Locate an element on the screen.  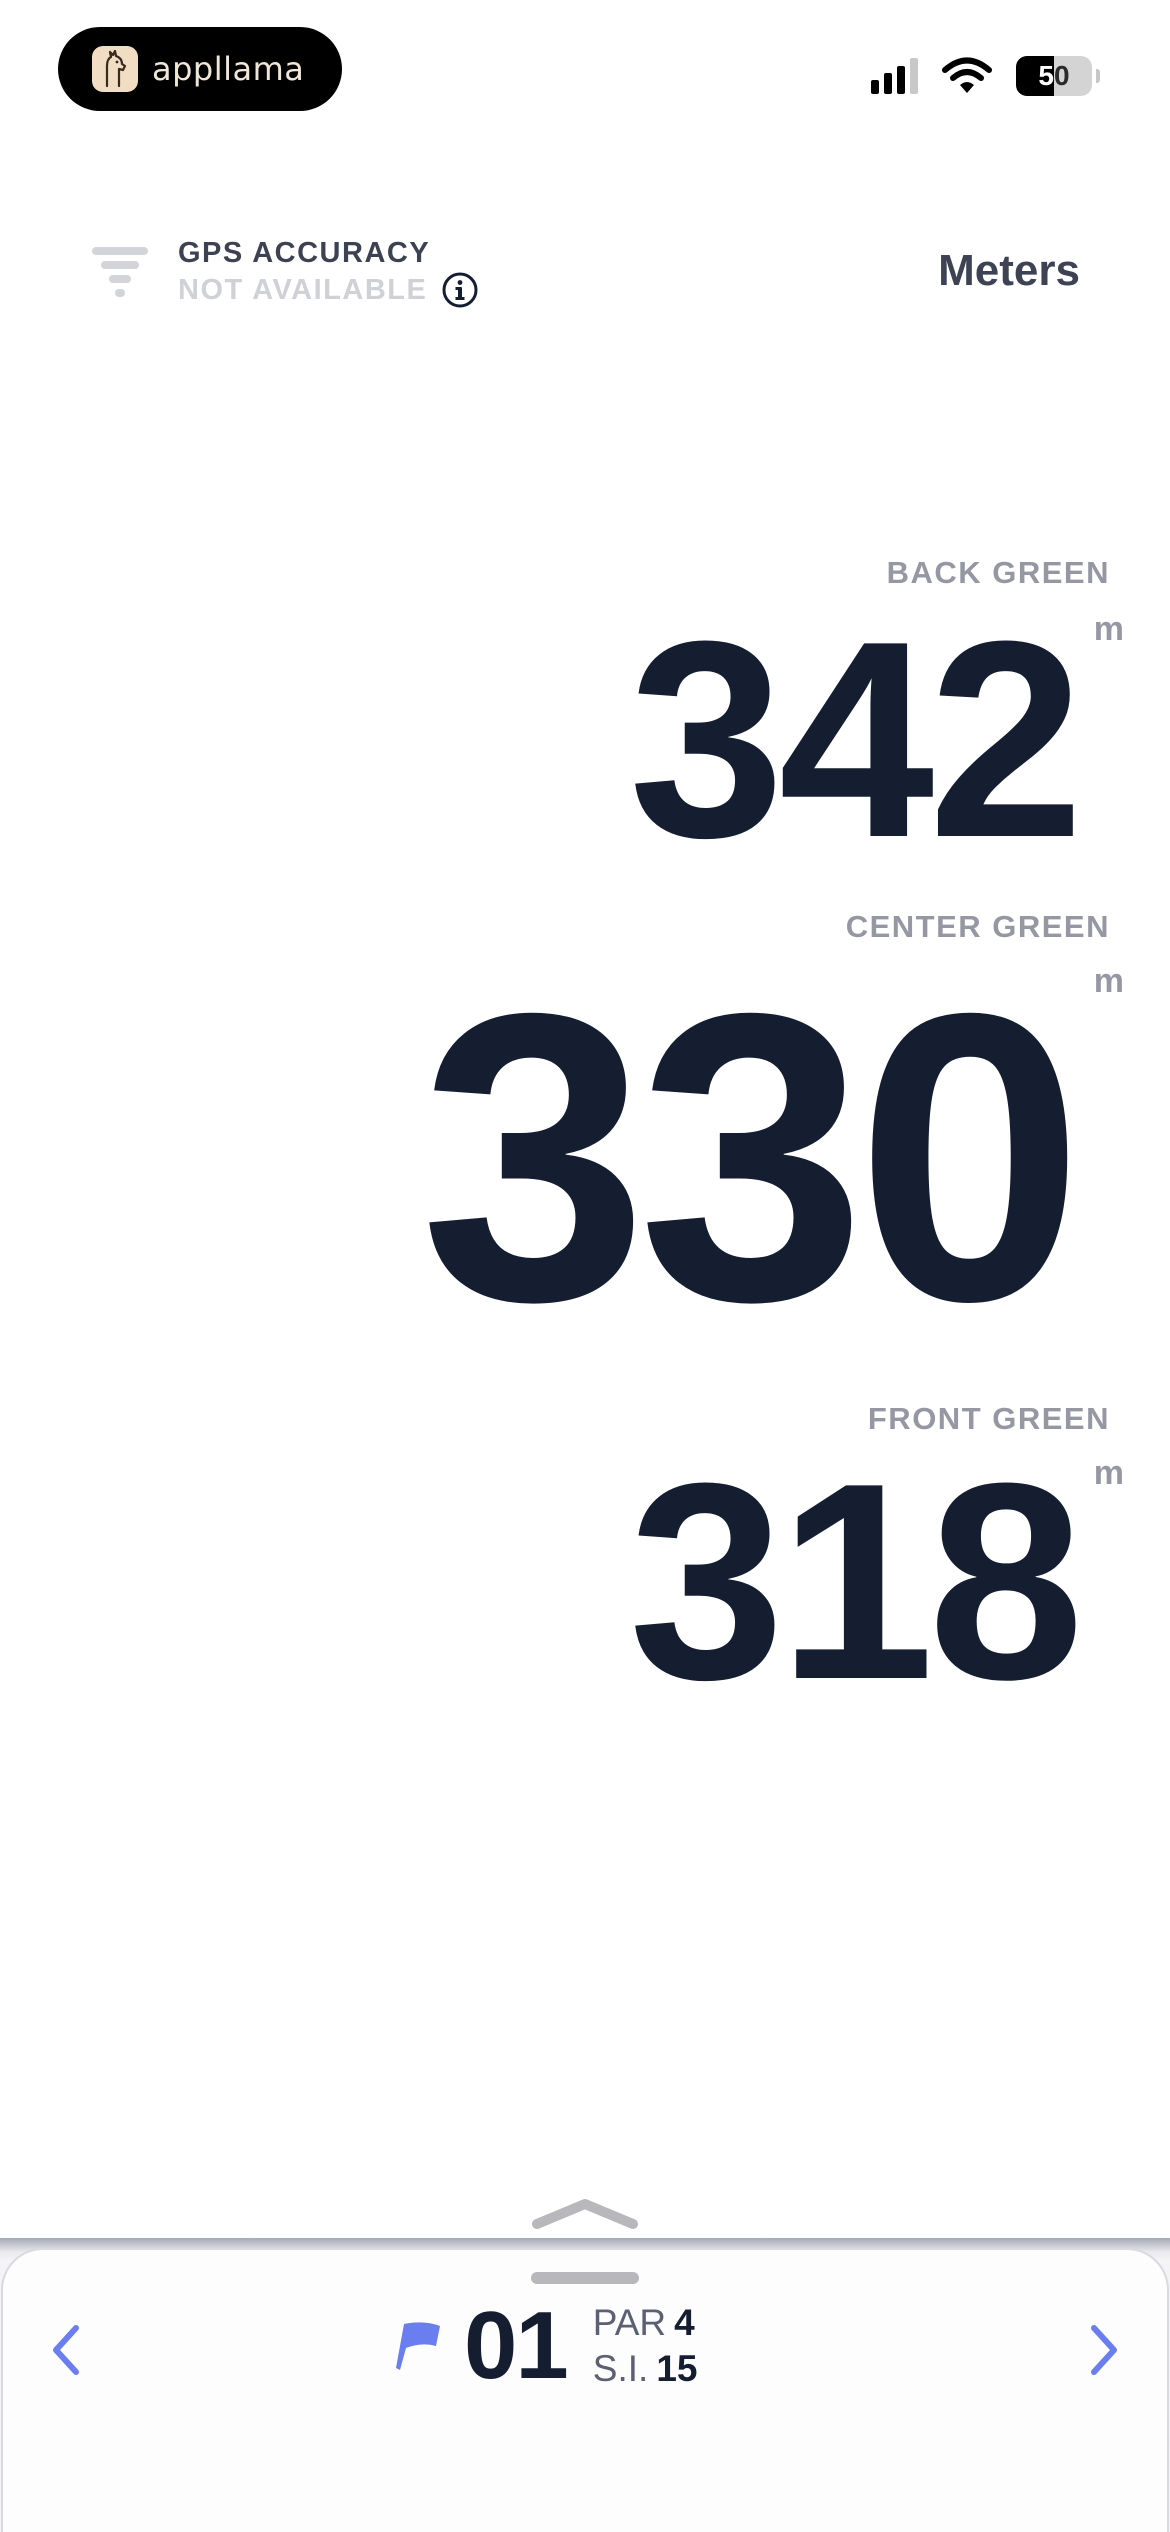
center-green-unit: m is located at coordinates (1108, 981).